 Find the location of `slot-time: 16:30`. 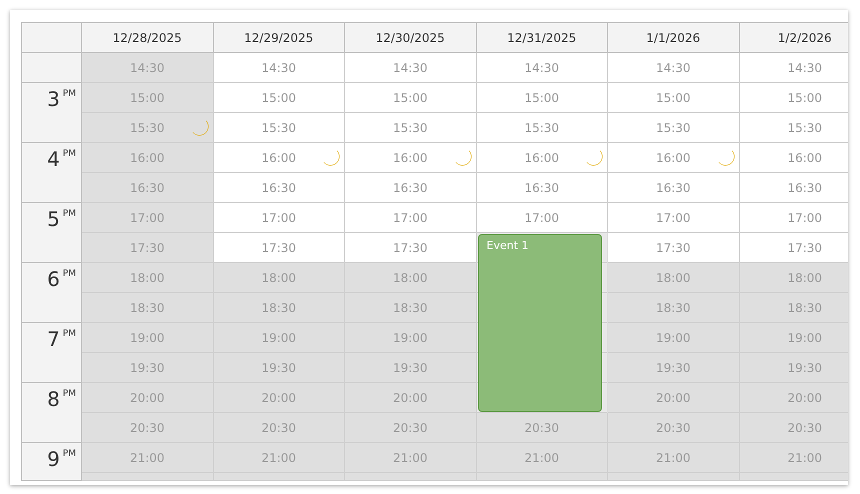

slot-time: 16:30 is located at coordinates (804, 187).